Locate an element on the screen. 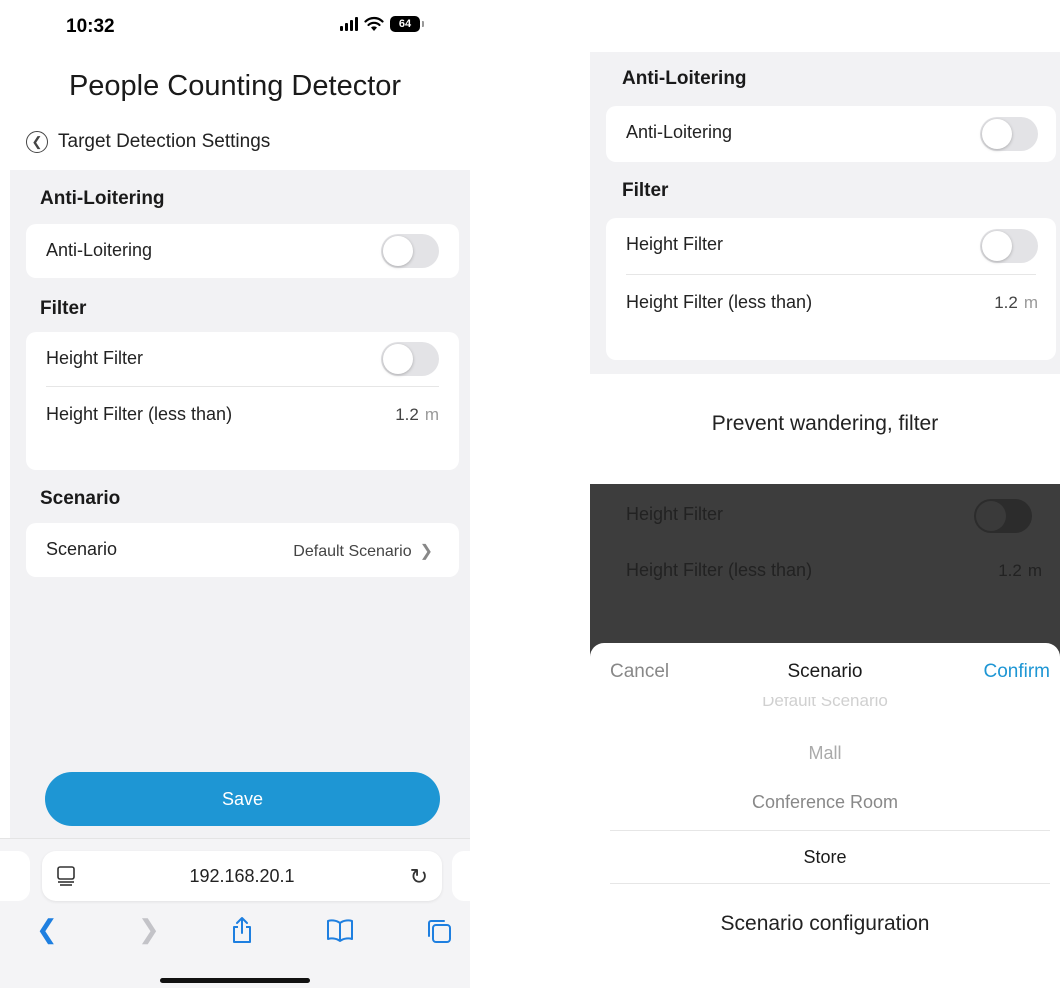  wifi-icon is located at coordinates (374, 23).